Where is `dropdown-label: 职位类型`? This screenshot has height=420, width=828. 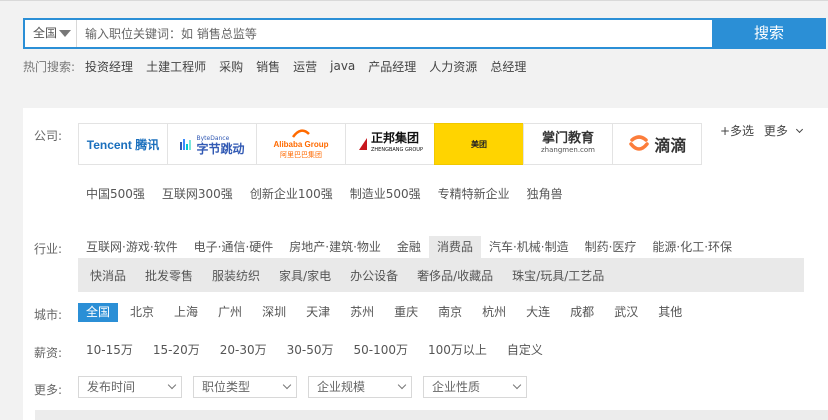
dropdown-label: 职位类型 is located at coordinates (226, 387).